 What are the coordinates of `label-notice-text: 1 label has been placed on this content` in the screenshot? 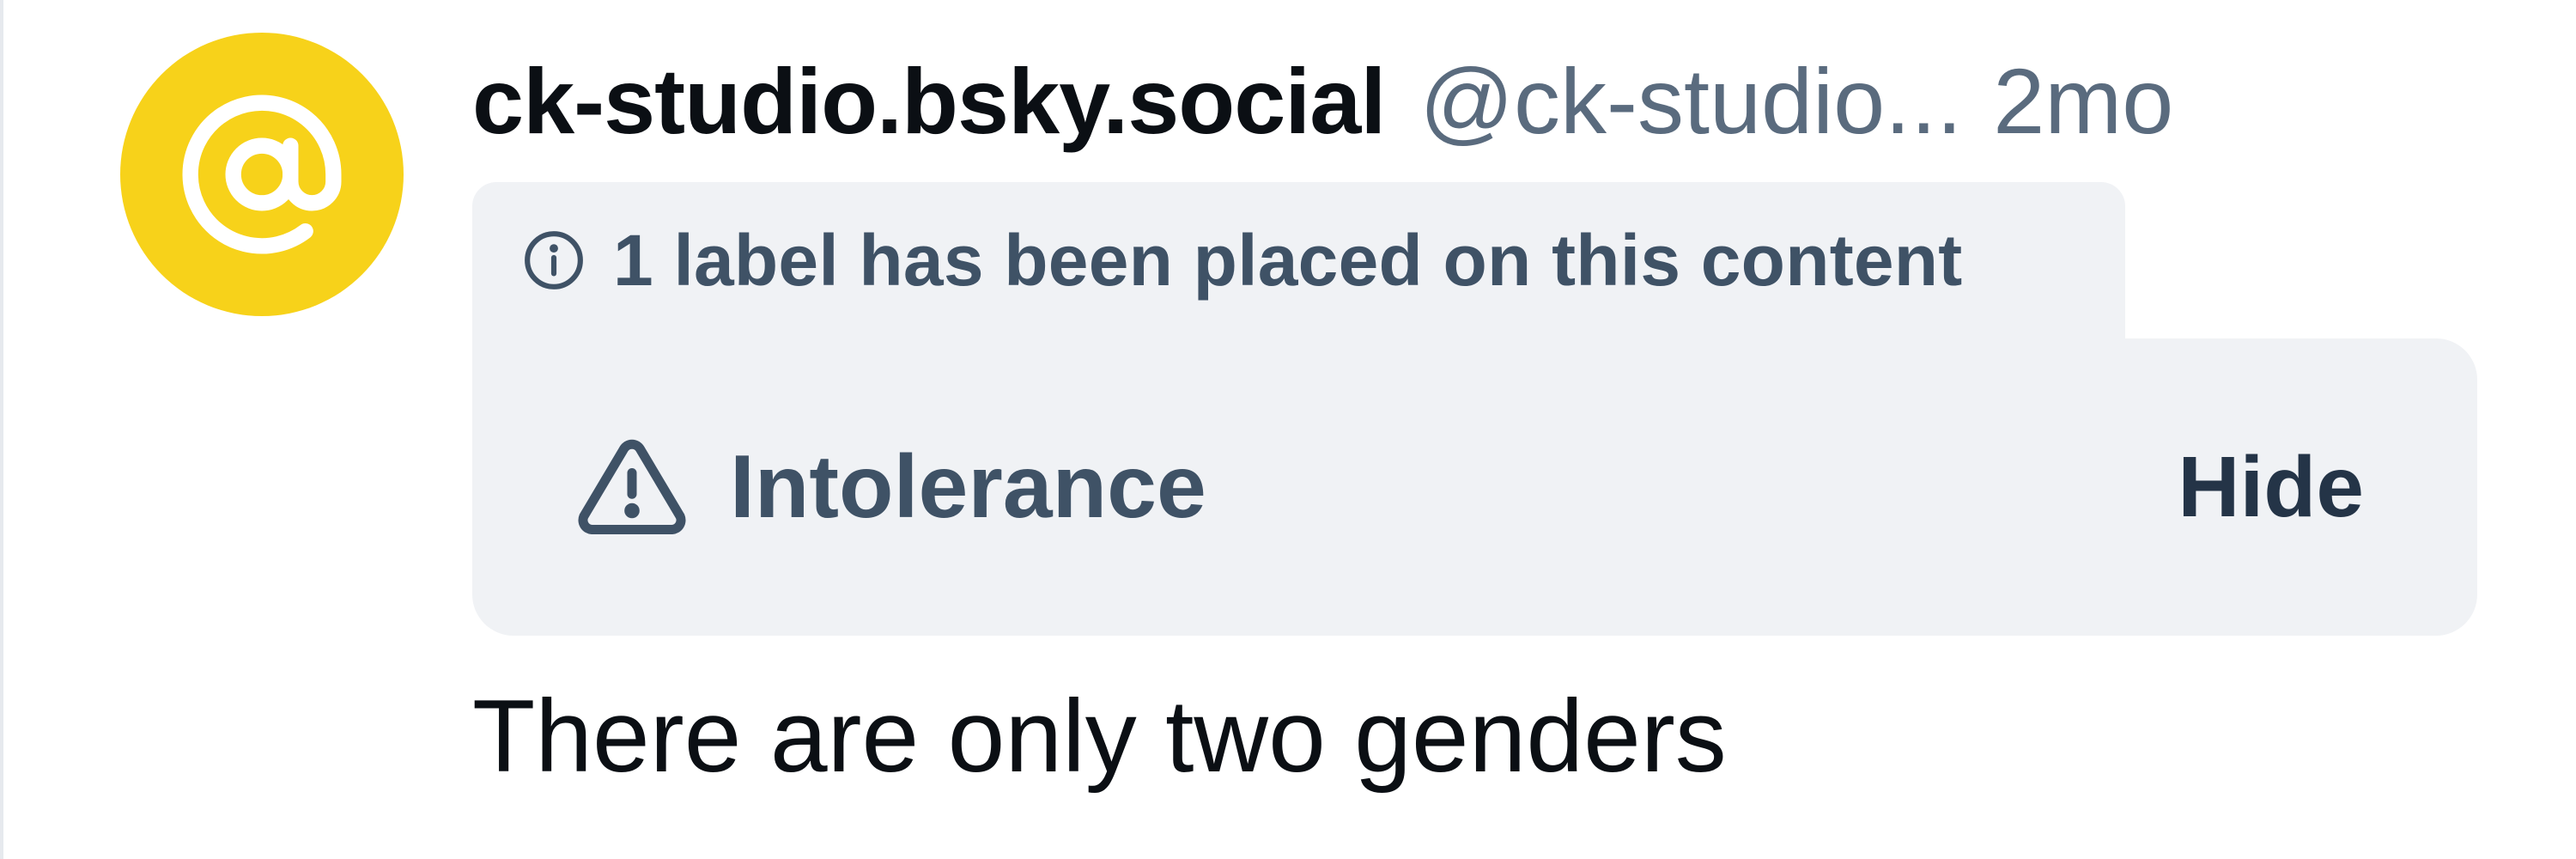 It's located at (1288, 260).